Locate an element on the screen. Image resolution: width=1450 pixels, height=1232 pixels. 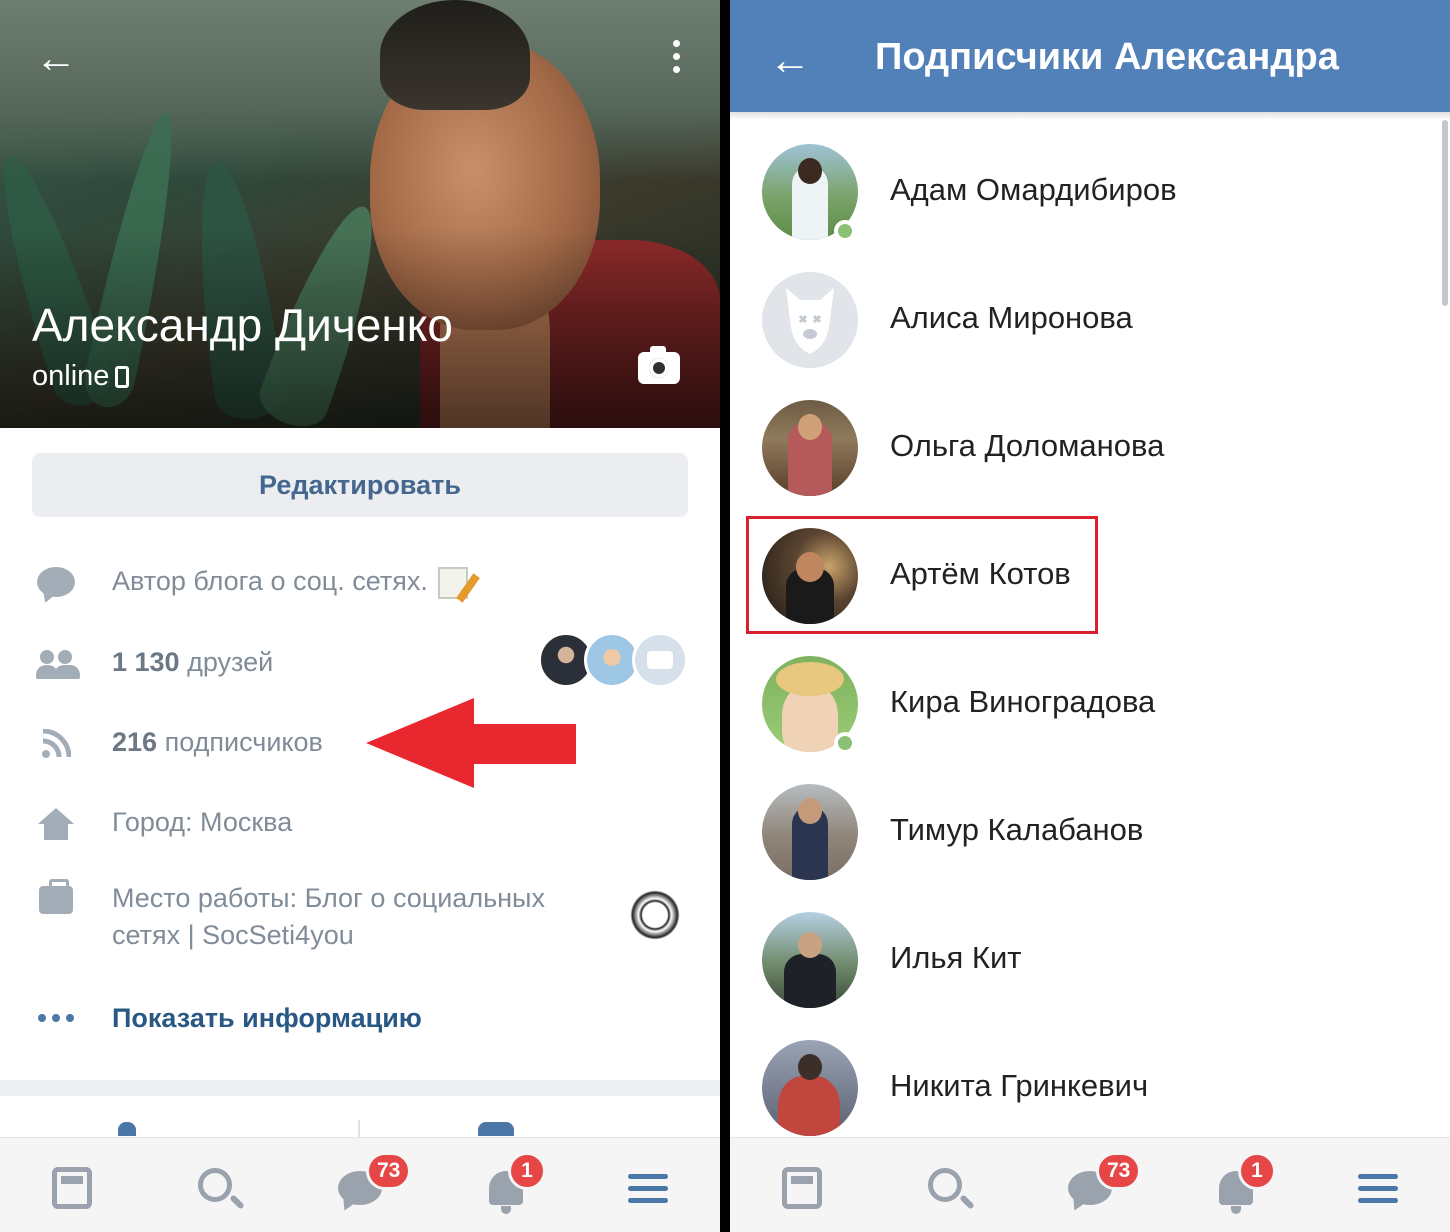
work-line-1: Место работы: Блог о социальных is located at coordinates (328, 898).